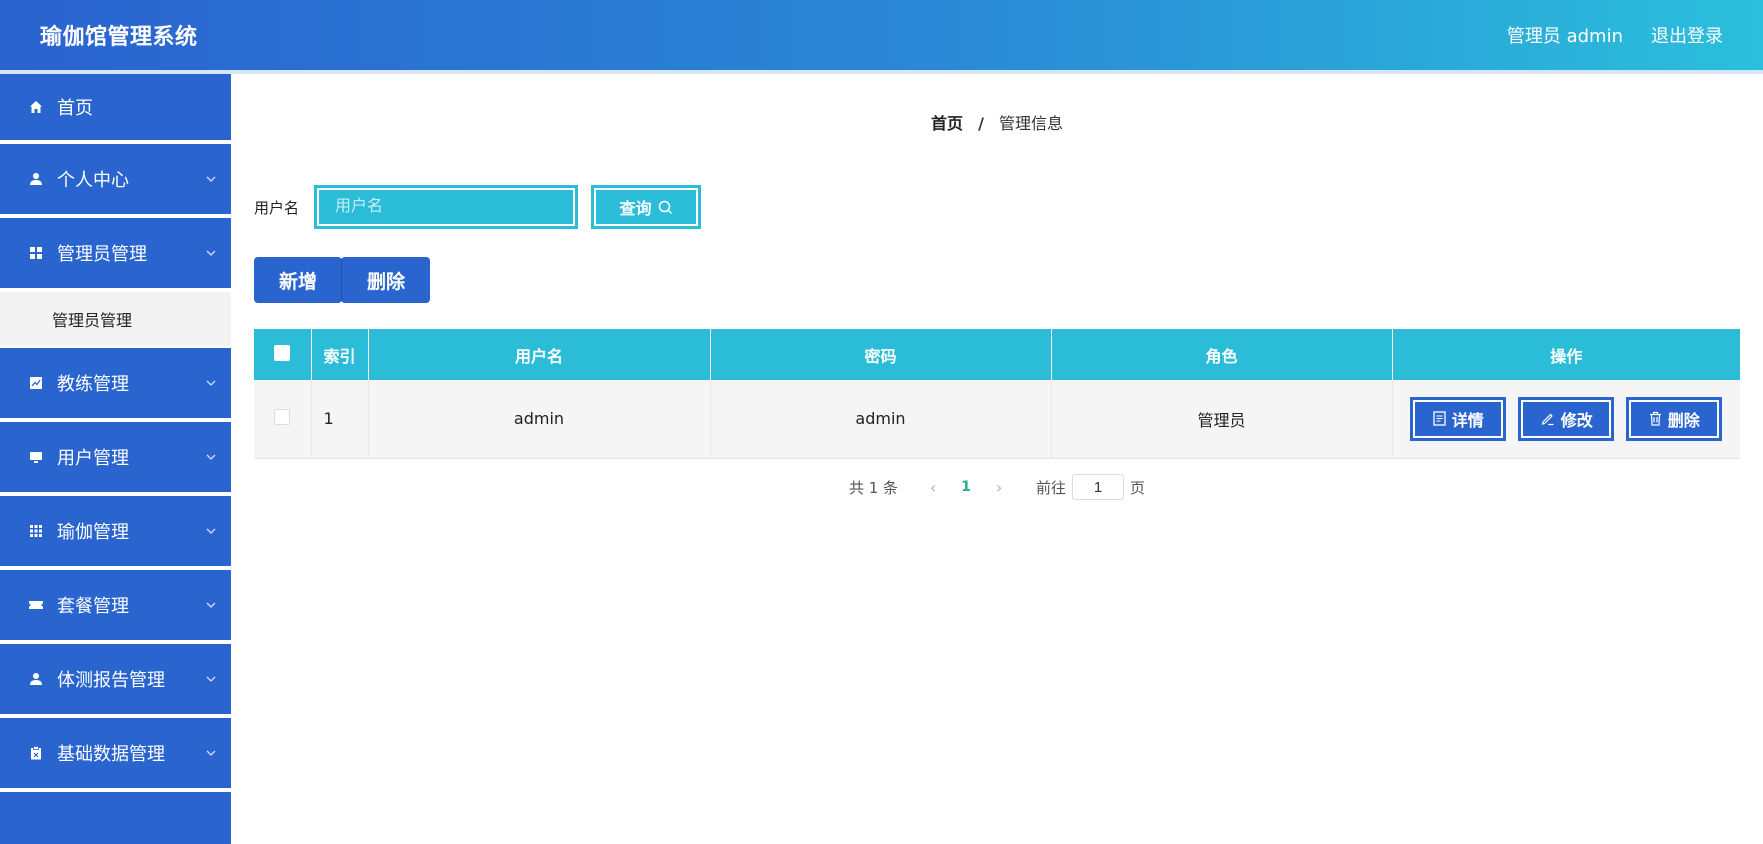 The width and height of the screenshot is (1763, 844). What do you see at coordinates (36, 679) in the screenshot?
I see `person-icon` at bounding box center [36, 679].